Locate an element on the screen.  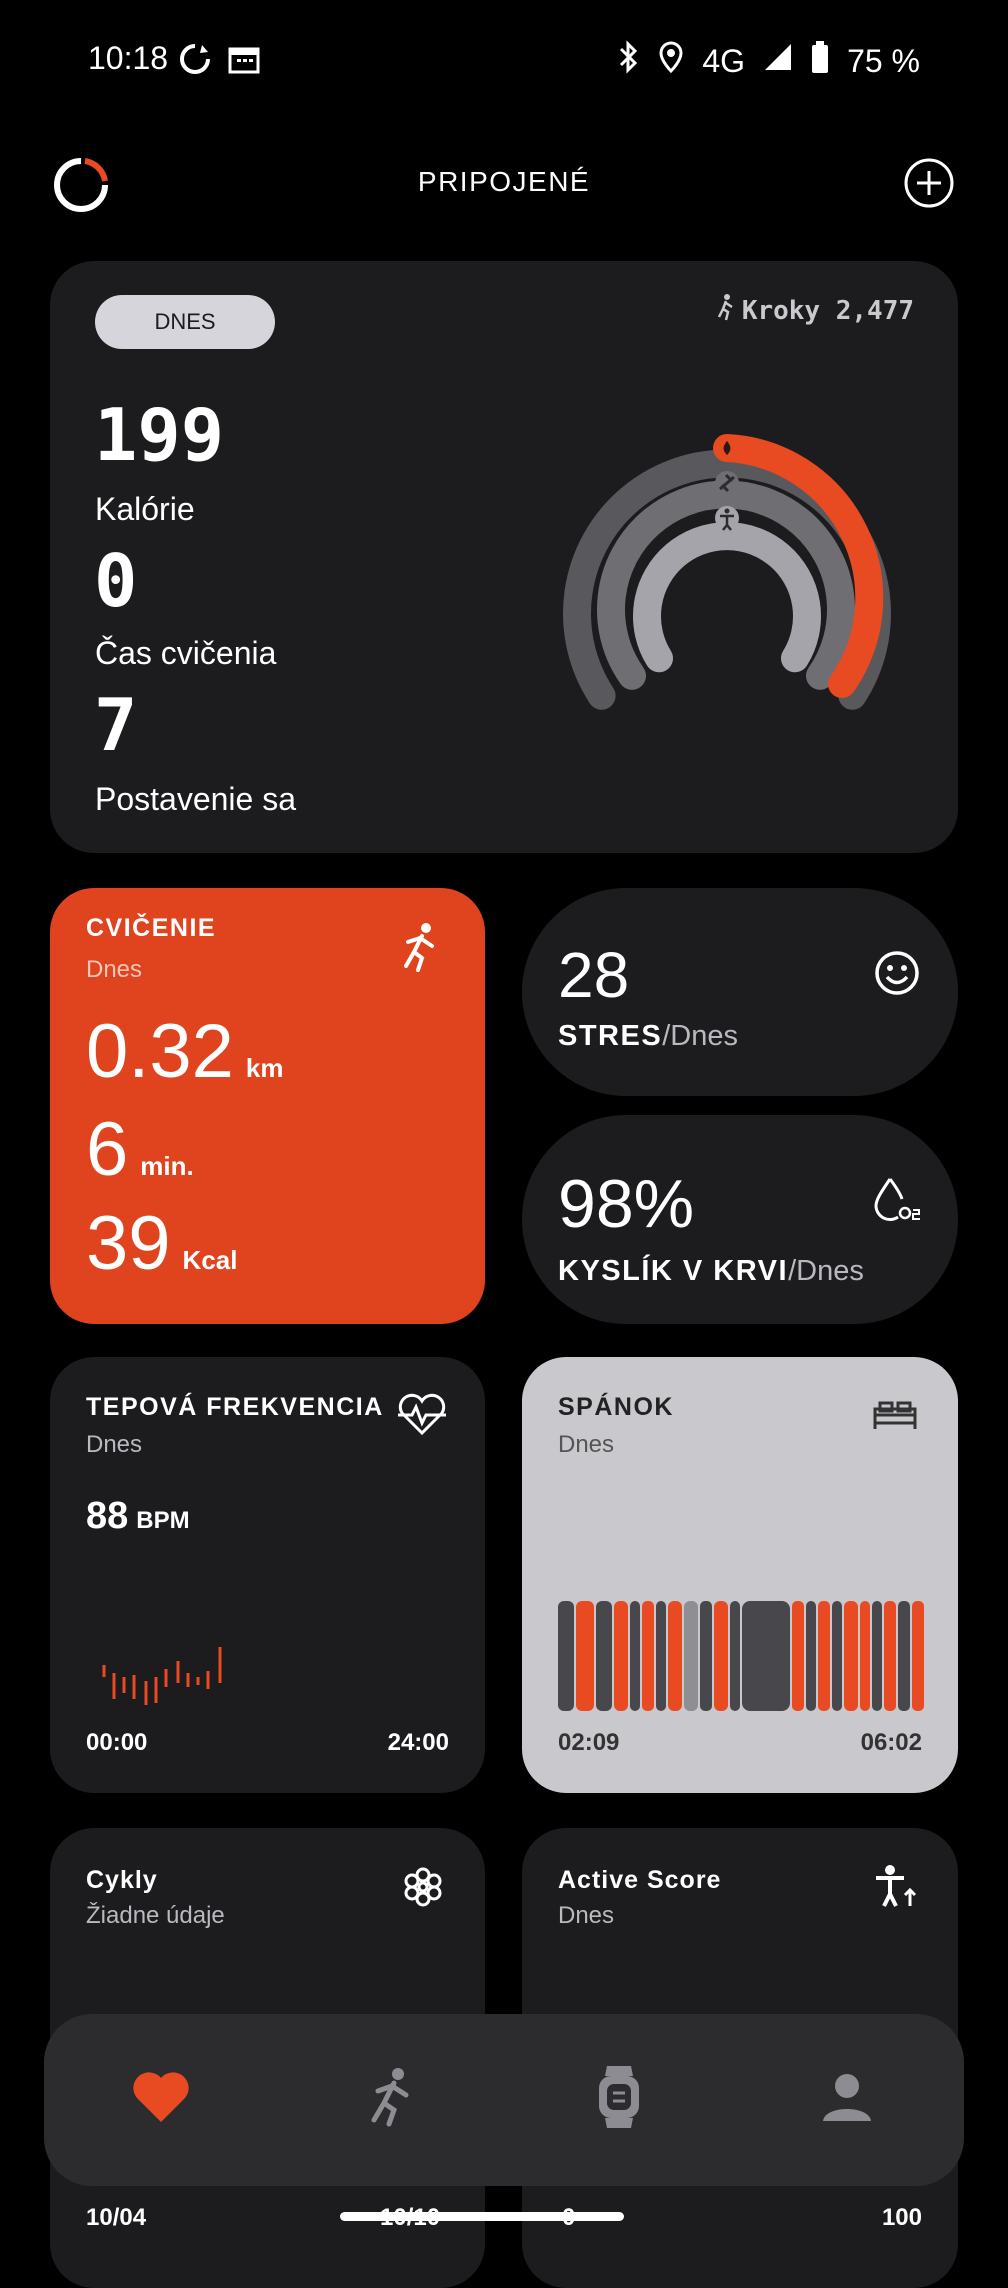
distance-value: 0.32 is located at coordinates (160, 1051).